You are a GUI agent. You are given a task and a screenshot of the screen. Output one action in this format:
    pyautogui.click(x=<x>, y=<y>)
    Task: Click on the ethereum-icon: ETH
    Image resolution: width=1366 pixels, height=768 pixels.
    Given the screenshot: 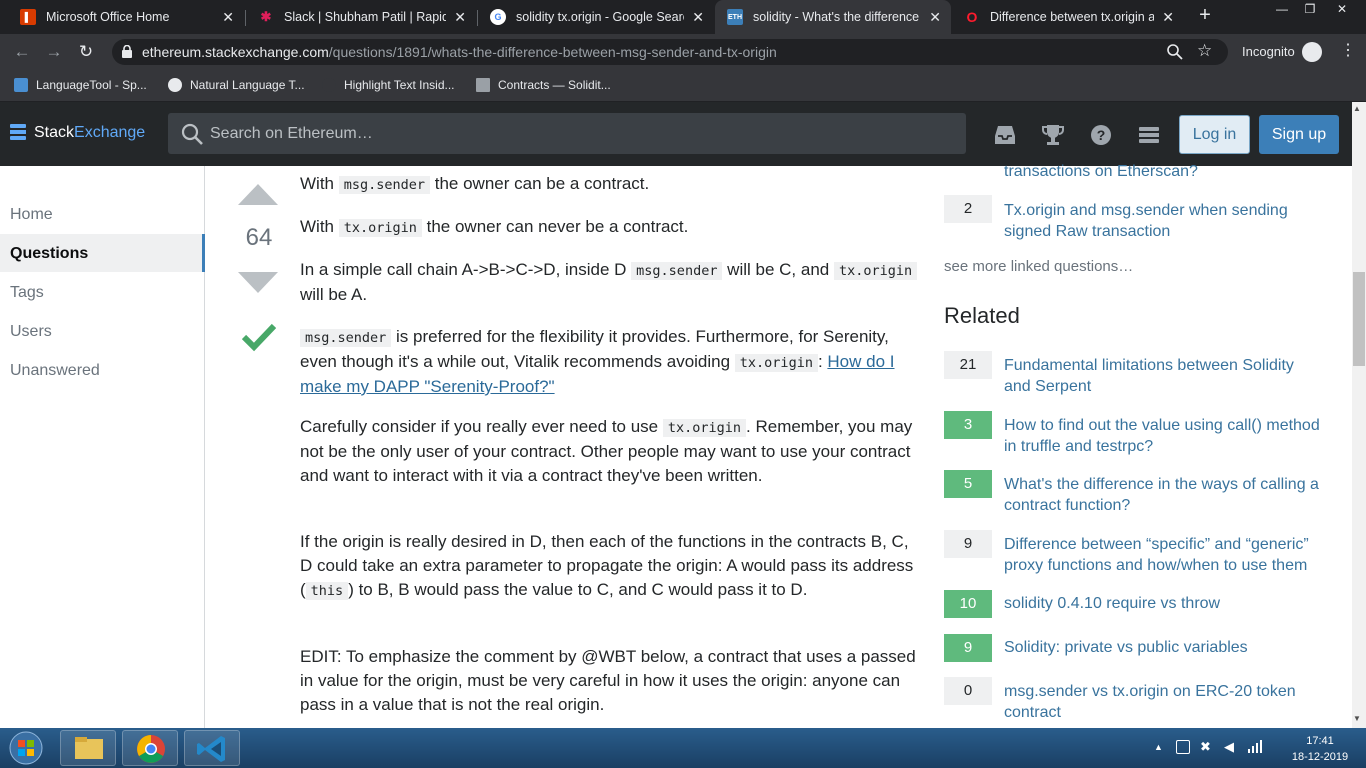 What is the action you would take?
    pyautogui.click(x=735, y=17)
    